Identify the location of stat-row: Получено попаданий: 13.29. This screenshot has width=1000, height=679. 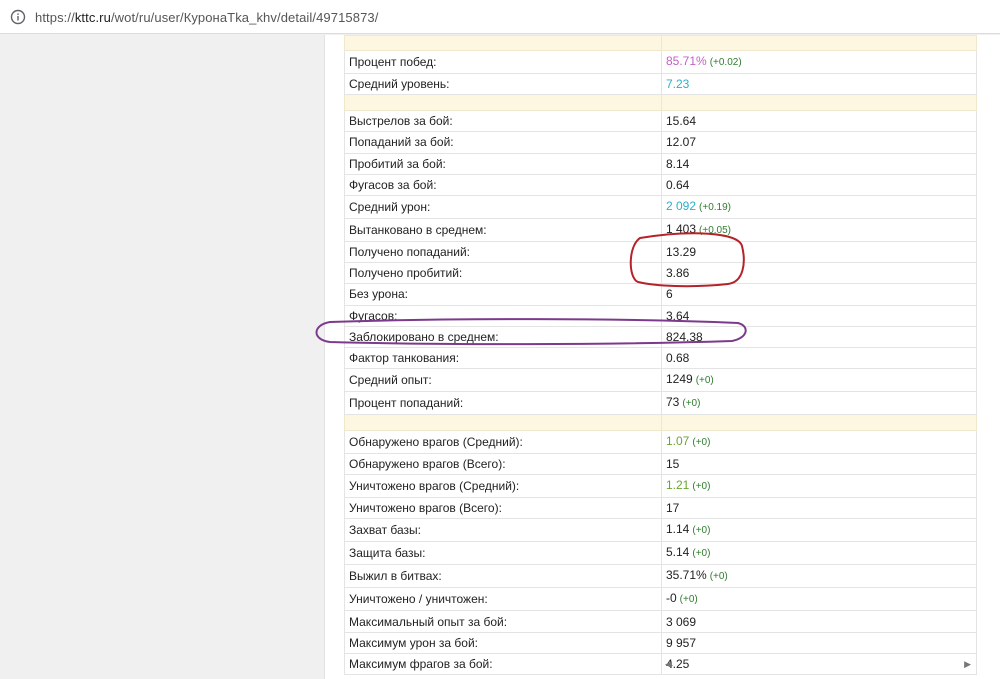
(660, 252).